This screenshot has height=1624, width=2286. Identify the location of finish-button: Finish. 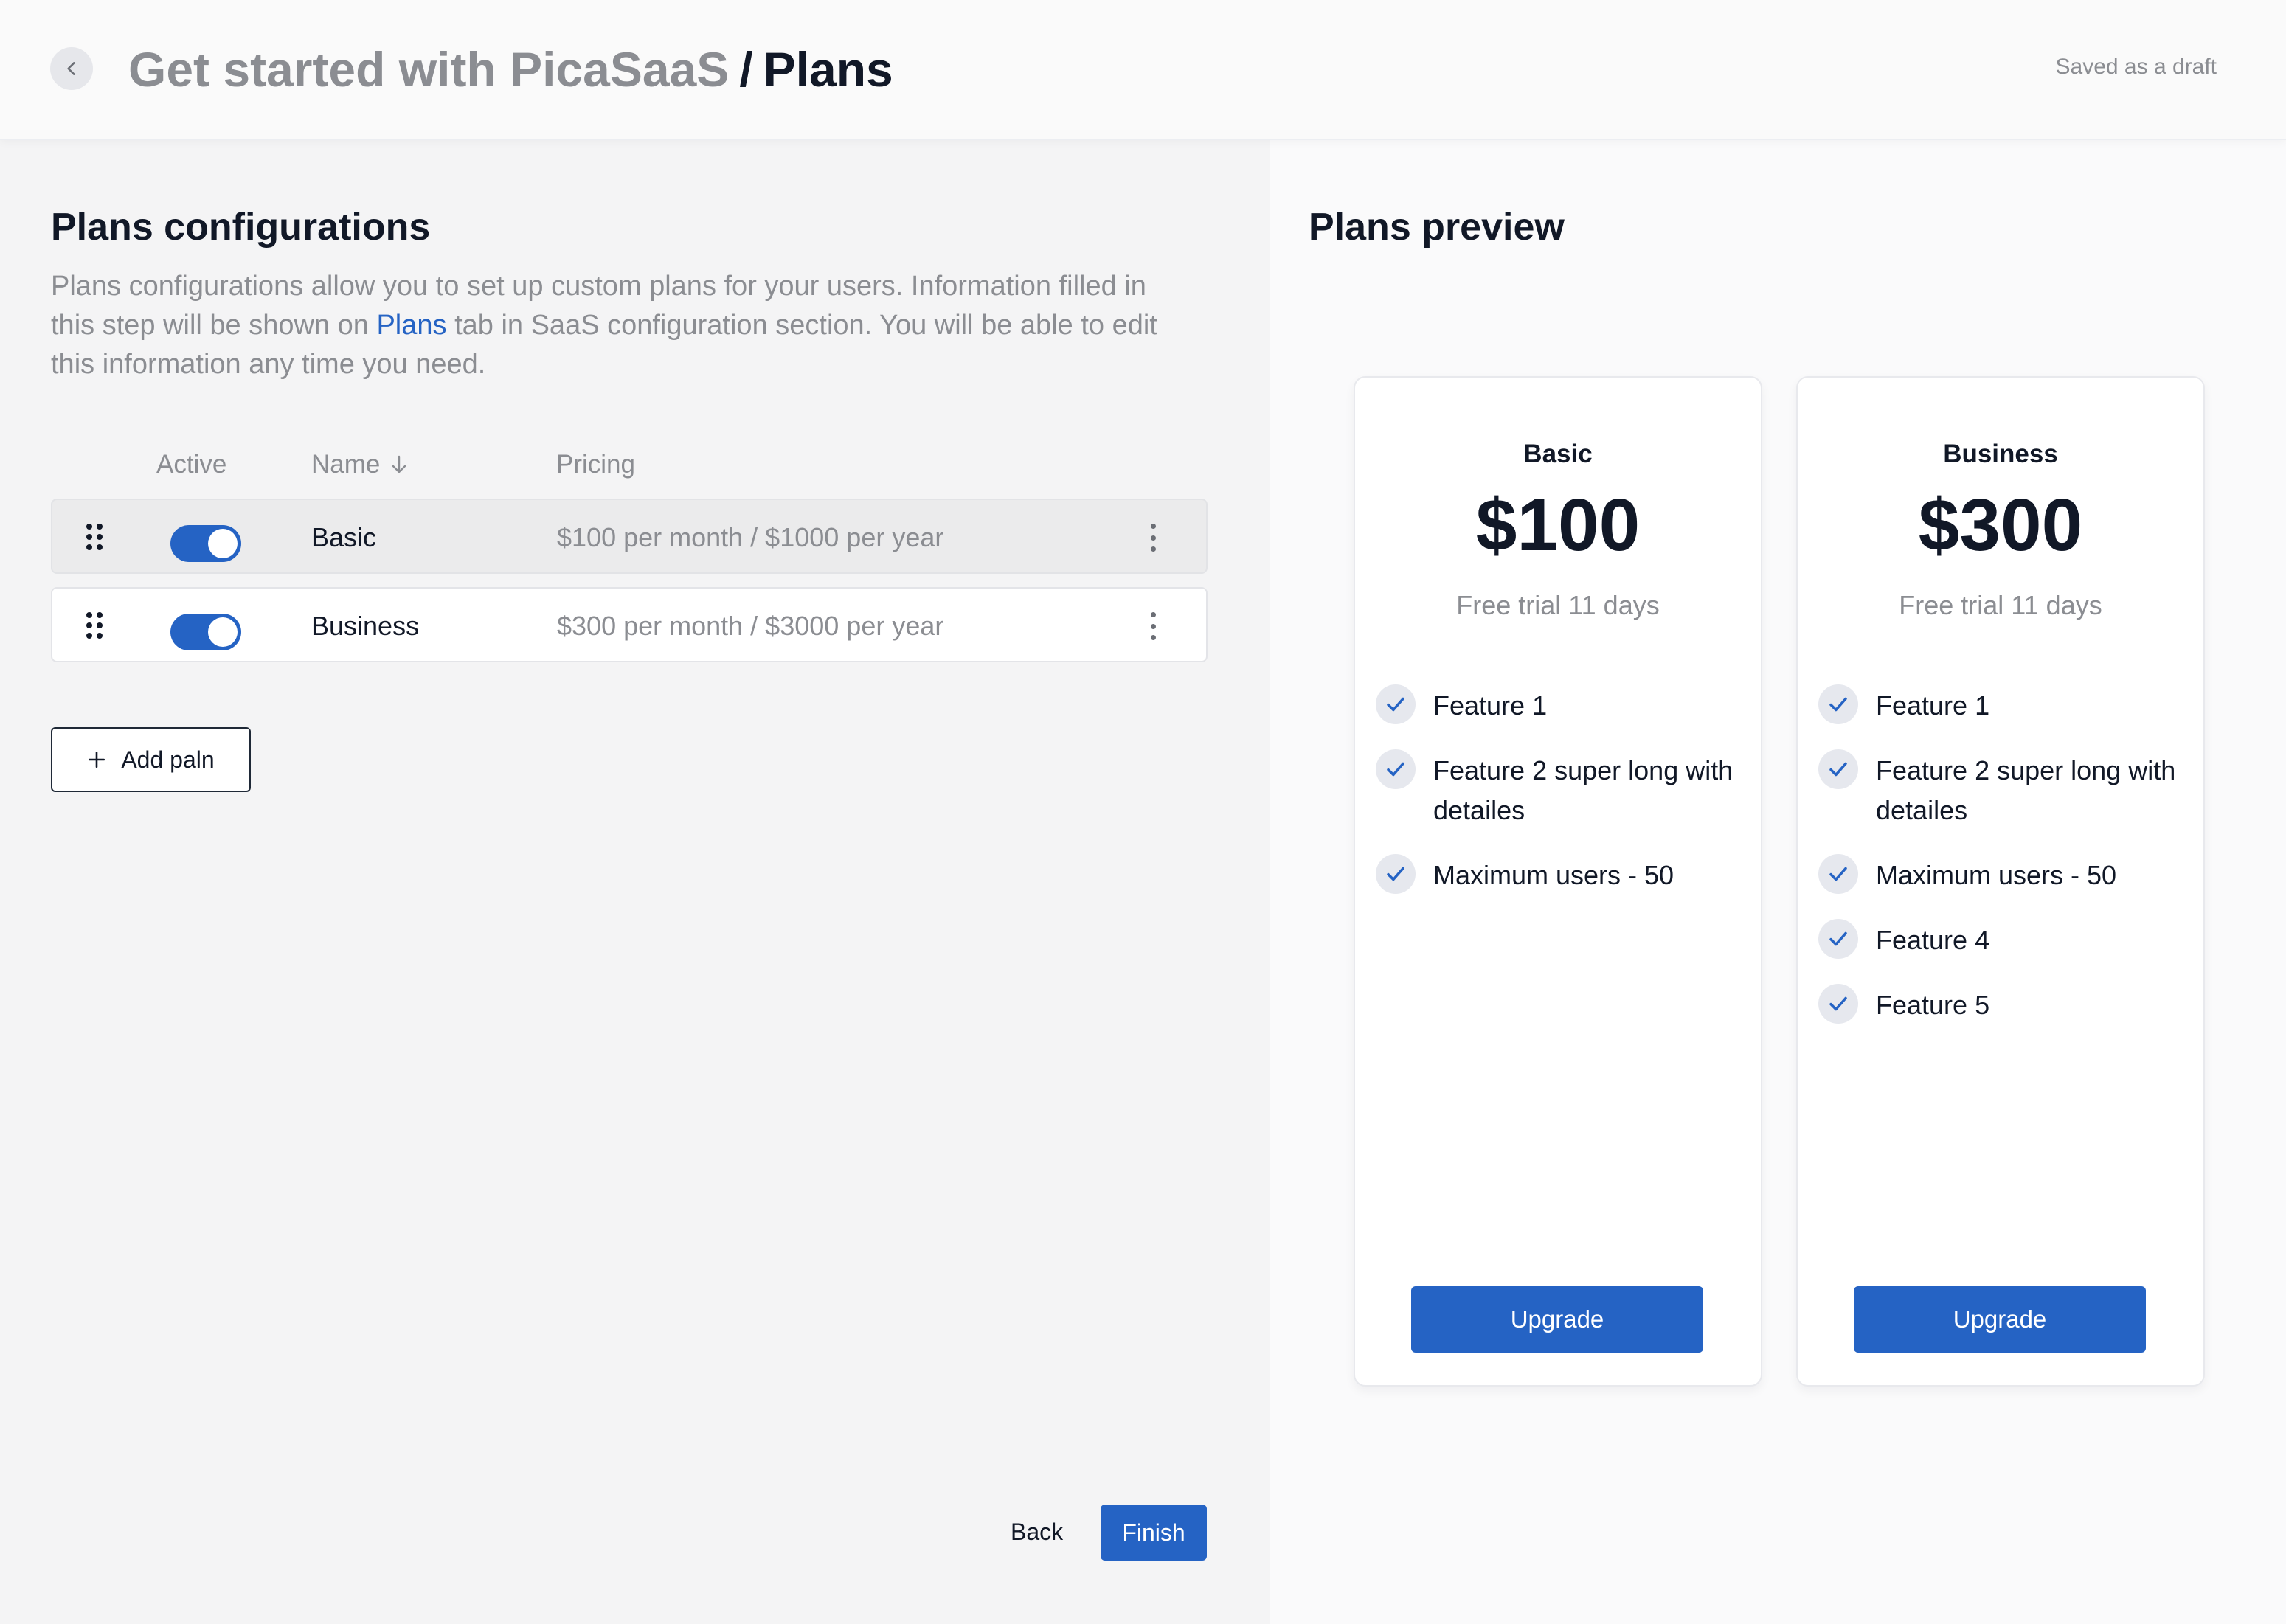
(1154, 1533).